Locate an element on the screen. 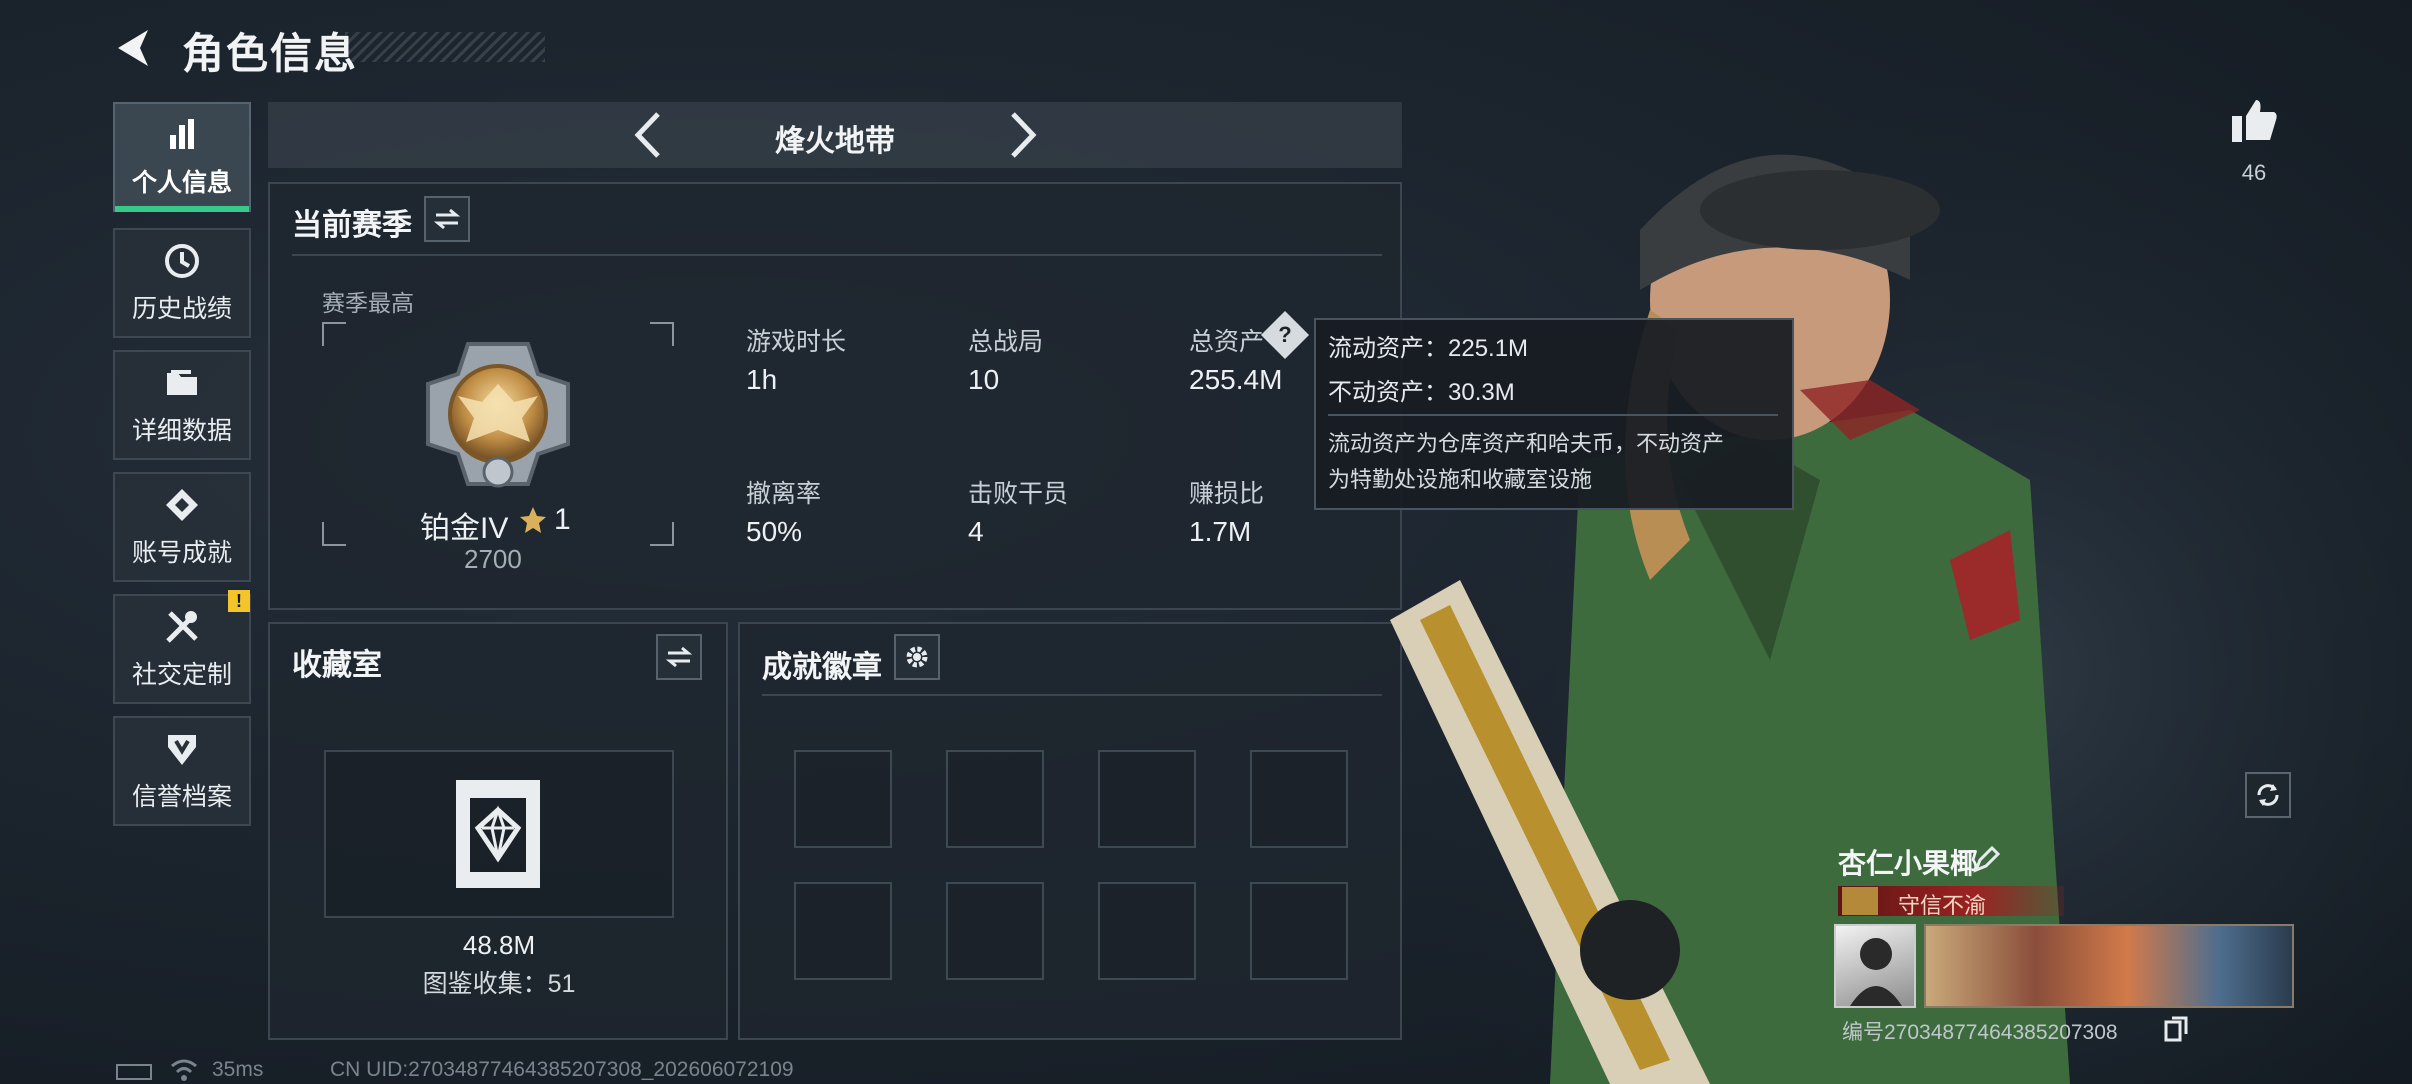 Image resolution: width=2412 pixels, height=1084 pixels. achievement-icon is located at coordinates (182, 505).